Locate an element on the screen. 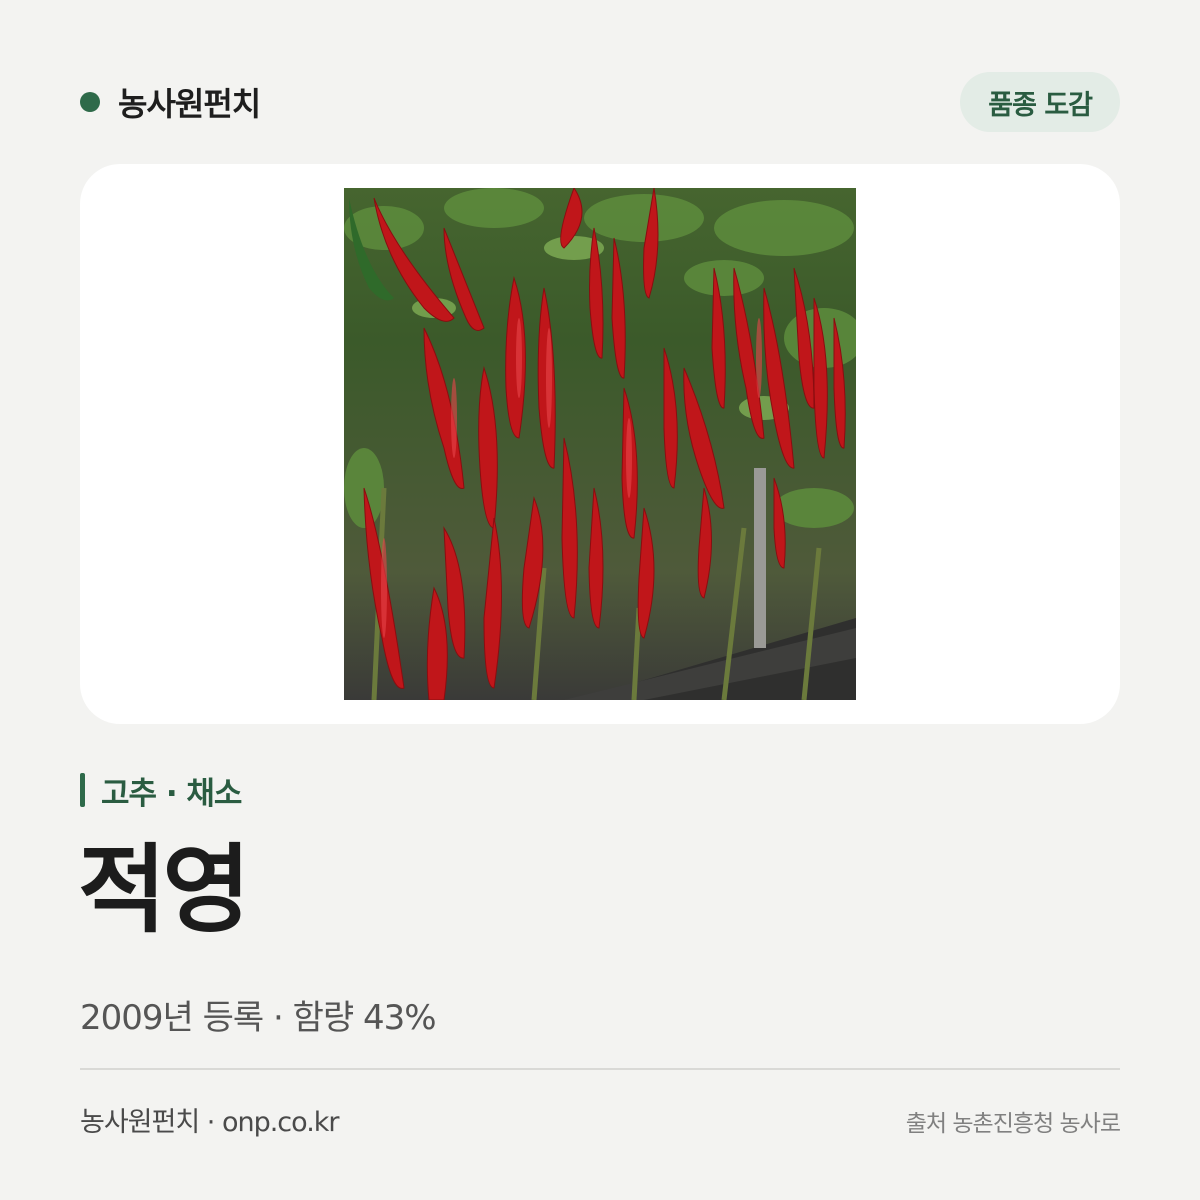 The width and height of the screenshot is (1200, 1200). brand: 농사원펀치 is located at coordinates (170, 102).